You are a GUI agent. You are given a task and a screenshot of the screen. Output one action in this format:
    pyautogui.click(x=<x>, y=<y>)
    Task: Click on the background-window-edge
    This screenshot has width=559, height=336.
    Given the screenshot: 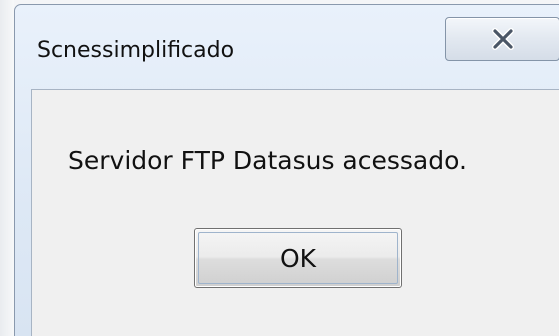 What is the action you would take?
    pyautogui.click(x=7, y=168)
    